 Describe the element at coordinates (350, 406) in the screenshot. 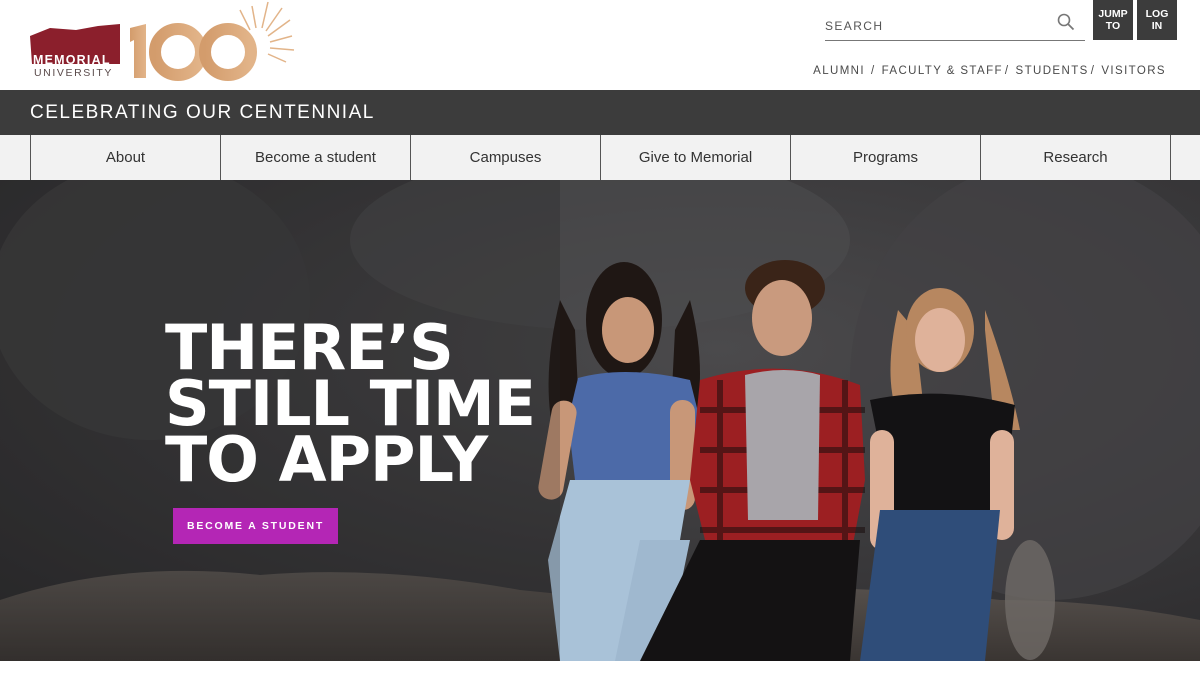

I see `hero-headline: THERE’S STILL TIME TO APPLY` at that location.